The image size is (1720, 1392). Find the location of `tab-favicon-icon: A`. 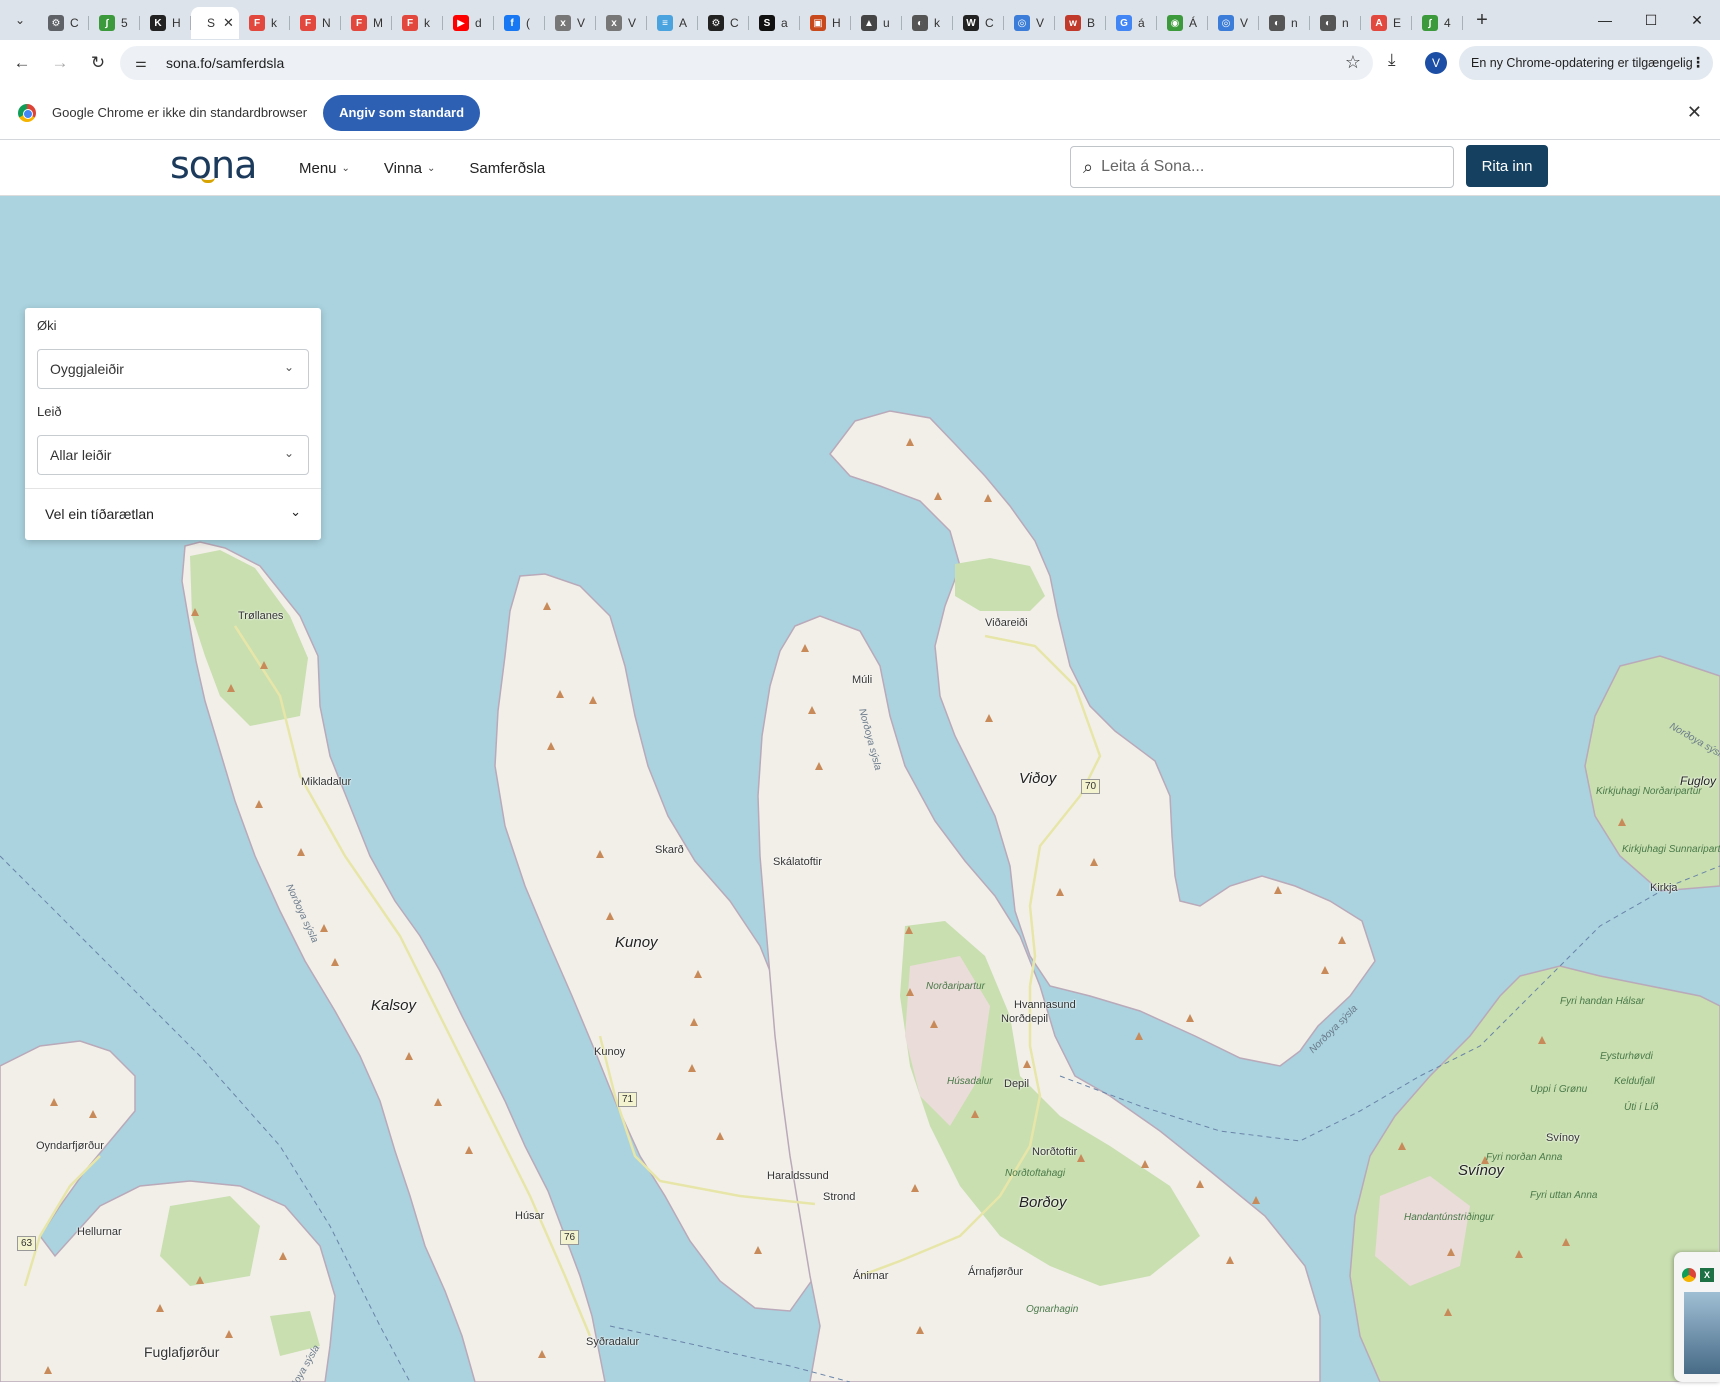

tab-favicon-icon: A is located at coordinates (1379, 23).